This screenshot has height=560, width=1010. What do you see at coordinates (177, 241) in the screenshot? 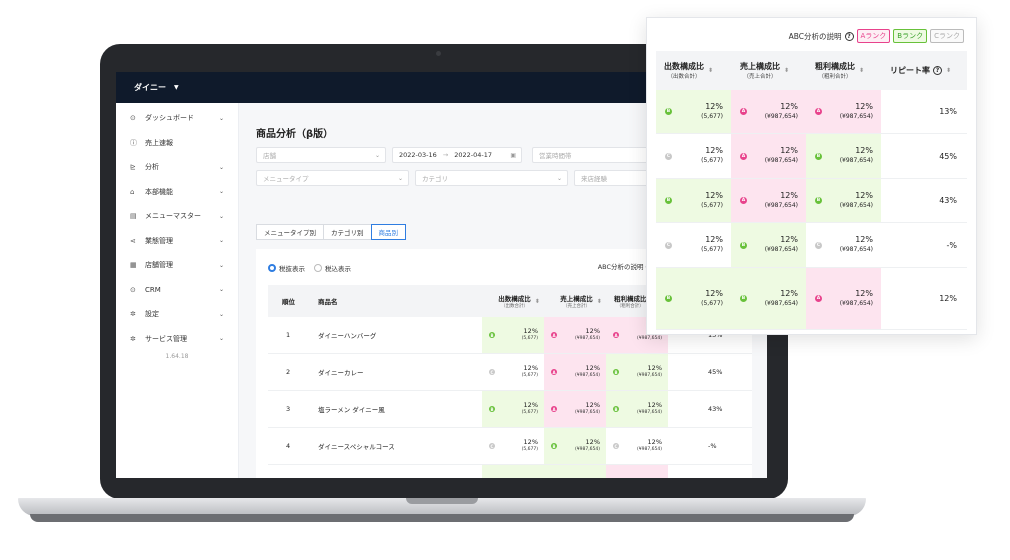
I see `sidebar-item-5: ⋖ 業態管理 ⌄` at bounding box center [177, 241].